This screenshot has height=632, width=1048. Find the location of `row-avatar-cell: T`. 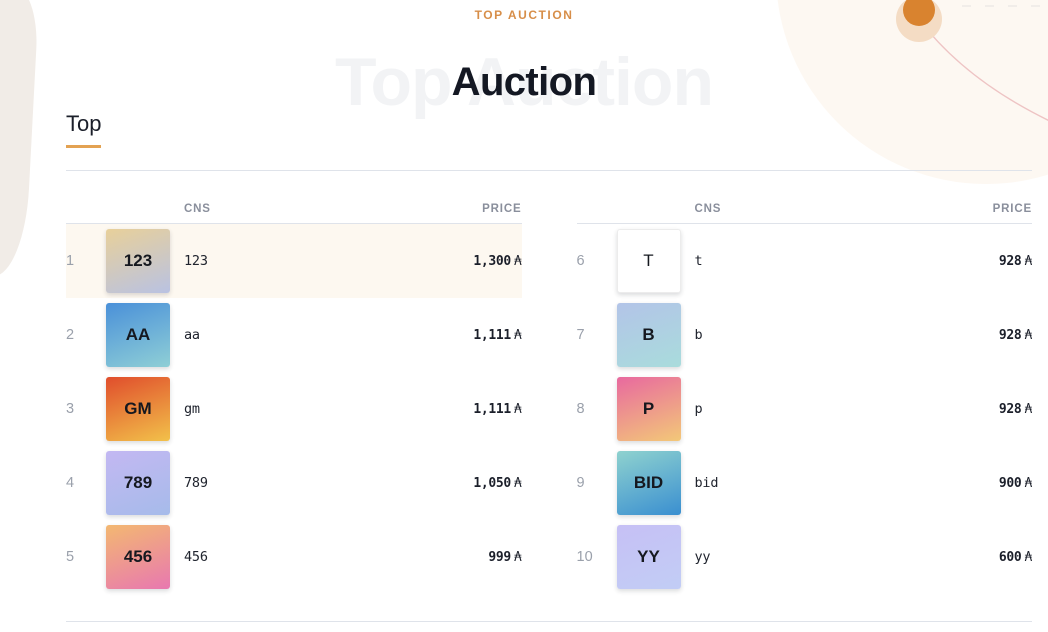

row-avatar-cell: T is located at coordinates (648, 261).